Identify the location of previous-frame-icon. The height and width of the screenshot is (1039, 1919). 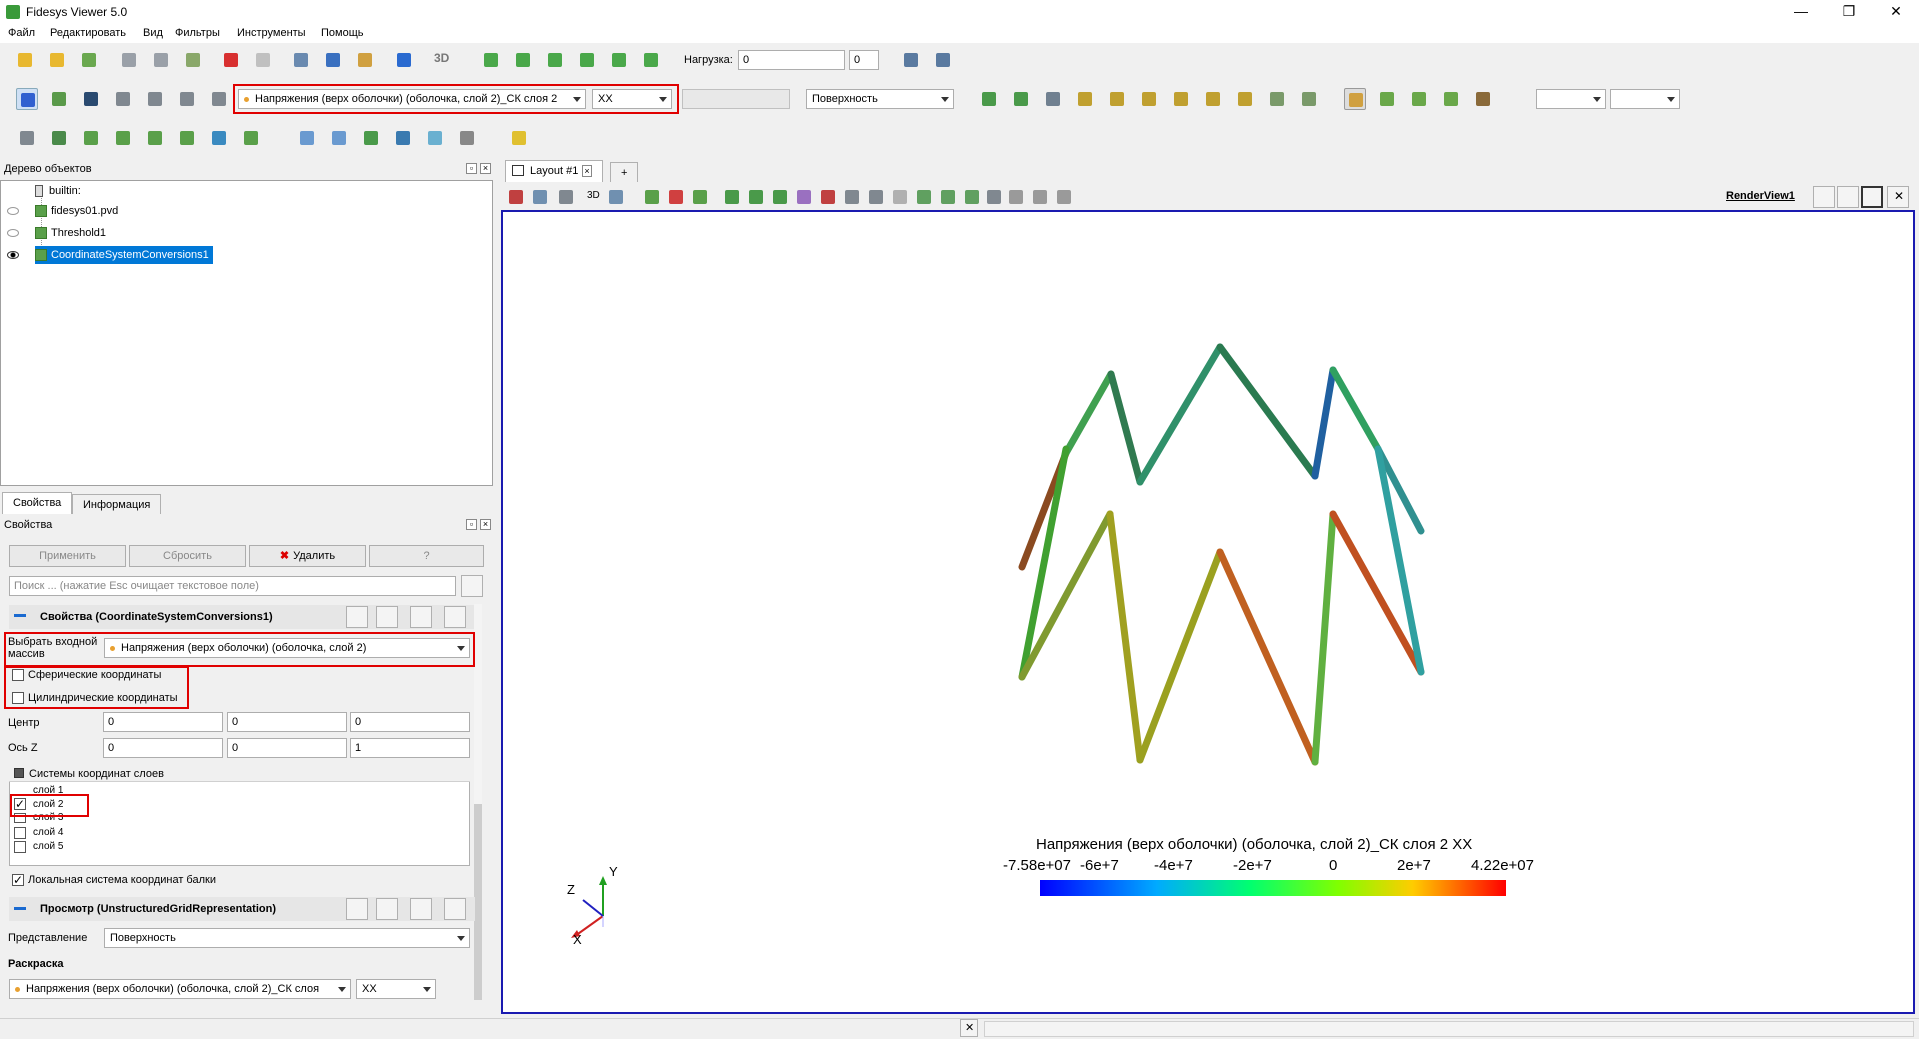
(523, 60).